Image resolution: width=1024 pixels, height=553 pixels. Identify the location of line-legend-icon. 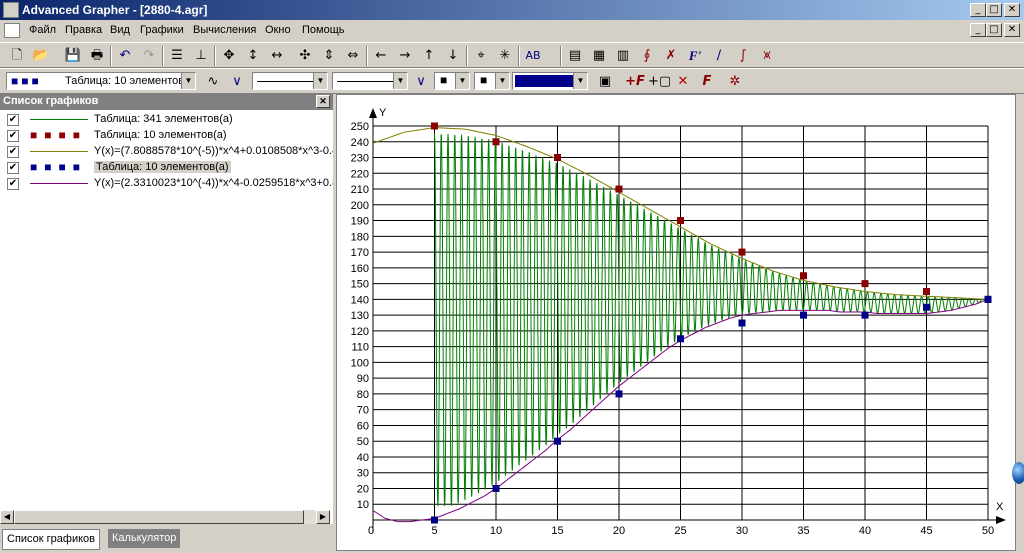
(59, 183).